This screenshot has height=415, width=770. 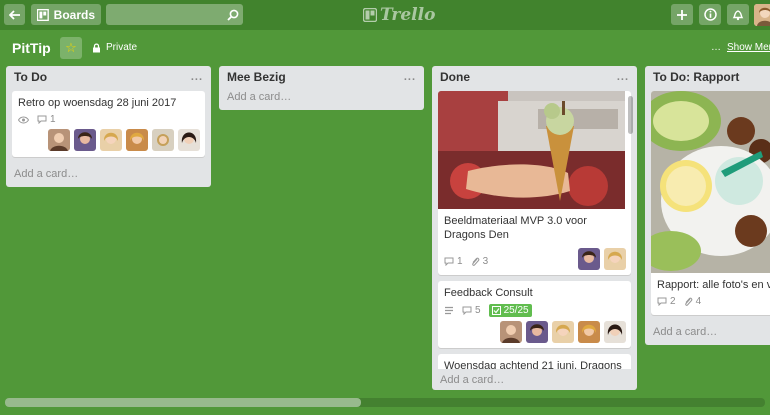 I want to click on back-arrow-icon, so click(x=14, y=14).